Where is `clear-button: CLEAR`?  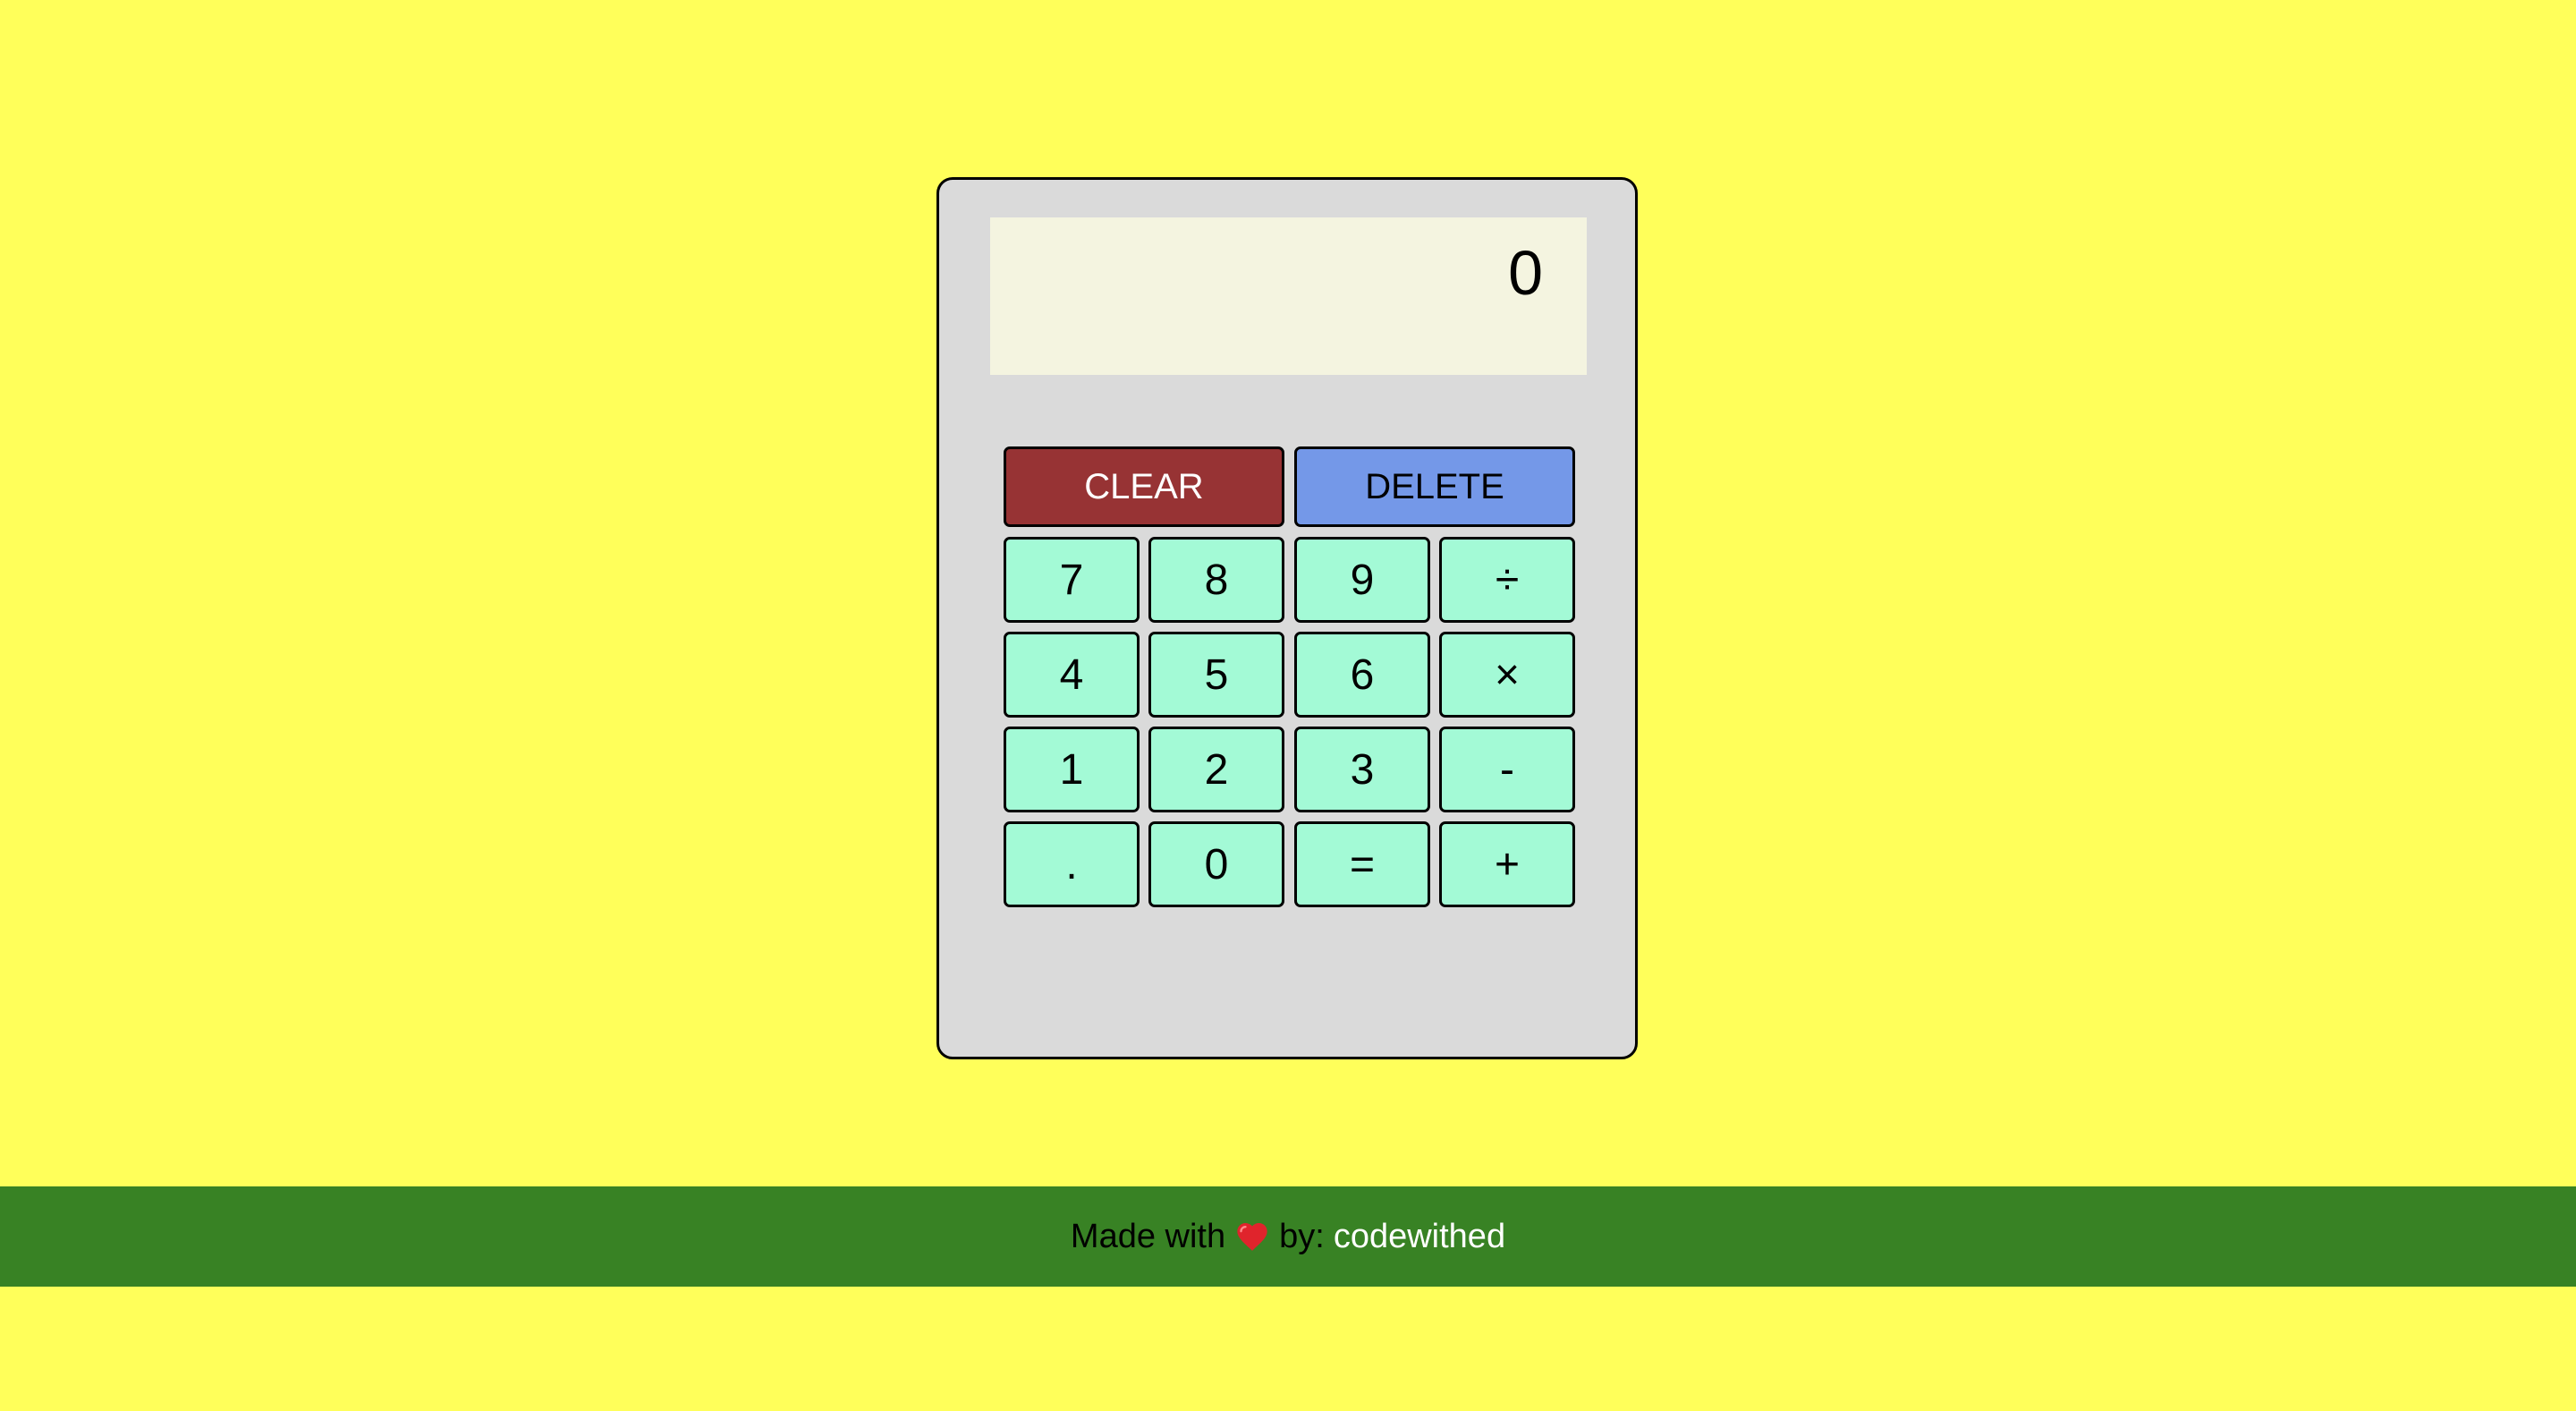 clear-button: CLEAR is located at coordinates (1144, 486).